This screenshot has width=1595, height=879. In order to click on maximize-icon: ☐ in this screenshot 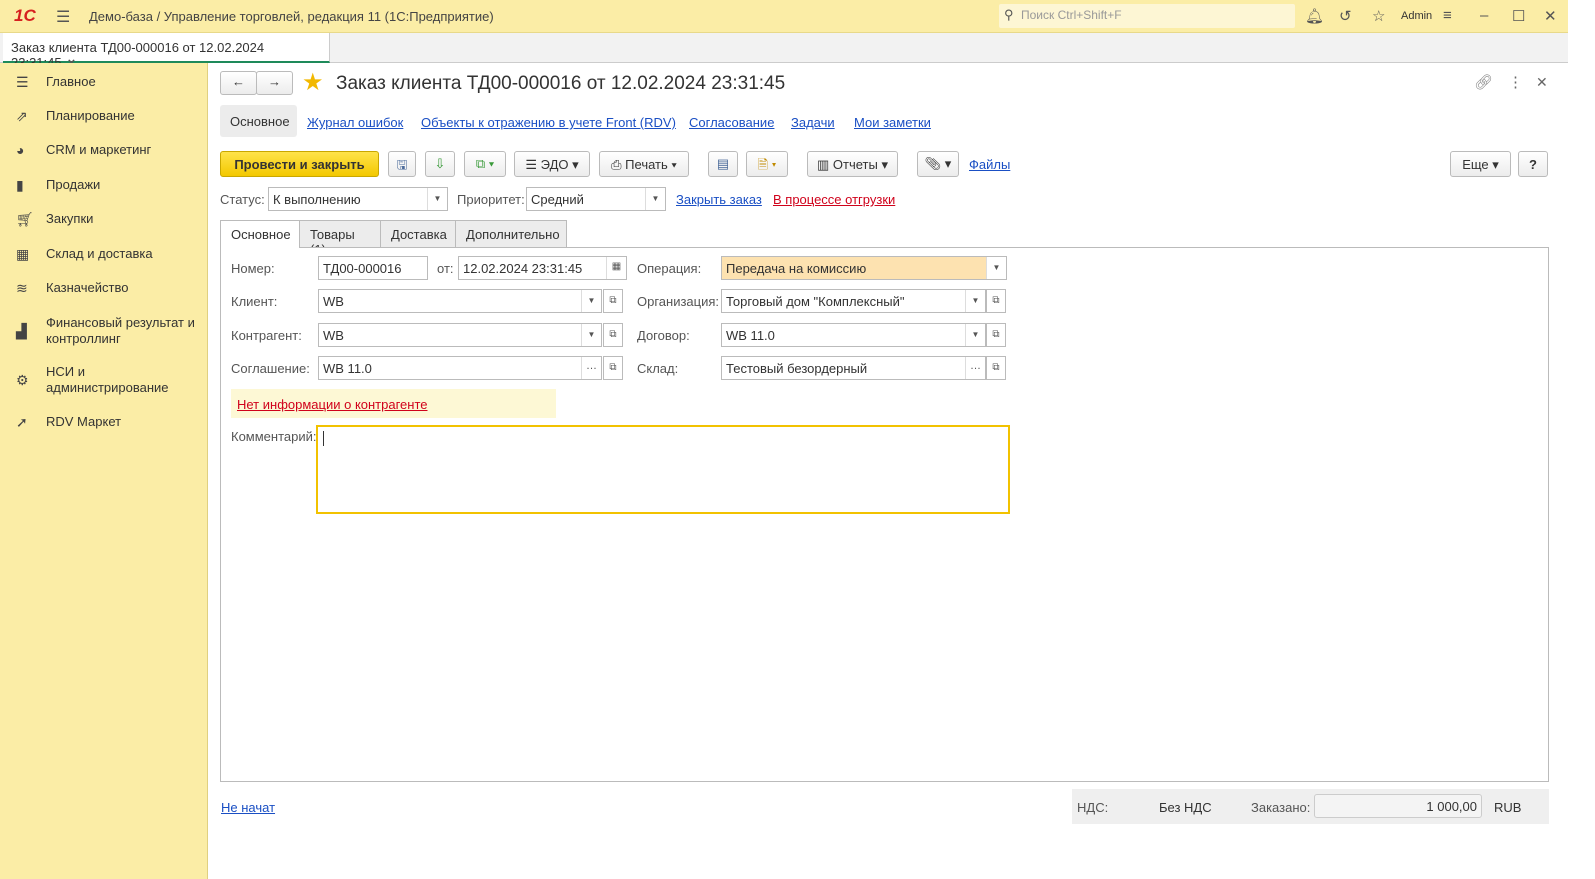, I will do `click(1518, 16)`.